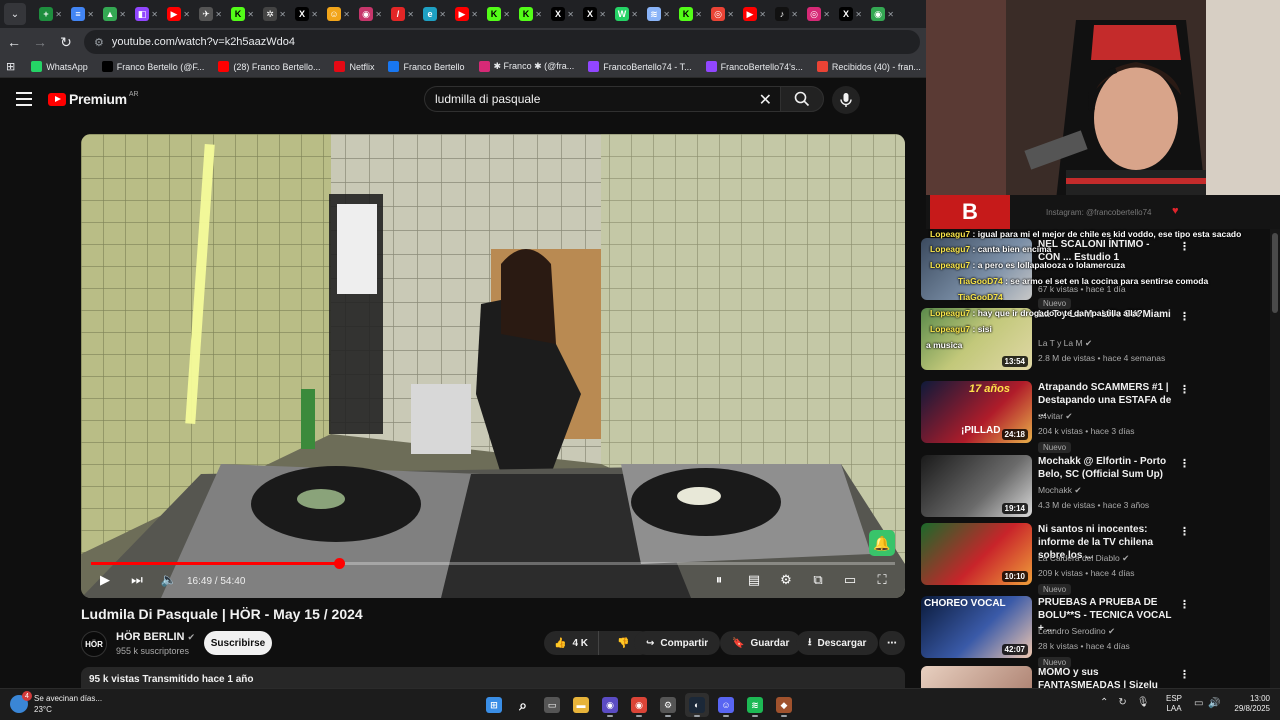  I want to click on network-icon: ▭, so click(1198, 703).